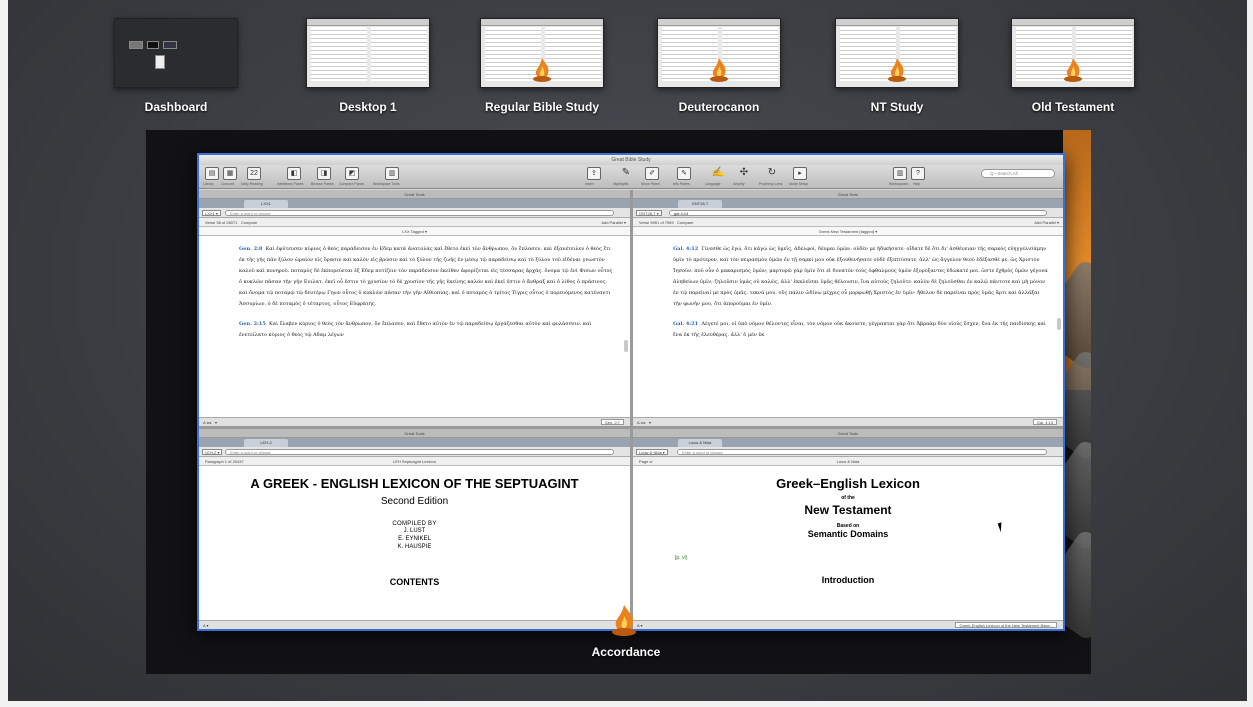 This screenshot has width=1253, height=707. Describe the element at coordinates (414, 624) in the screenshot. I see `pane-status-bar: A ▾` at that location.